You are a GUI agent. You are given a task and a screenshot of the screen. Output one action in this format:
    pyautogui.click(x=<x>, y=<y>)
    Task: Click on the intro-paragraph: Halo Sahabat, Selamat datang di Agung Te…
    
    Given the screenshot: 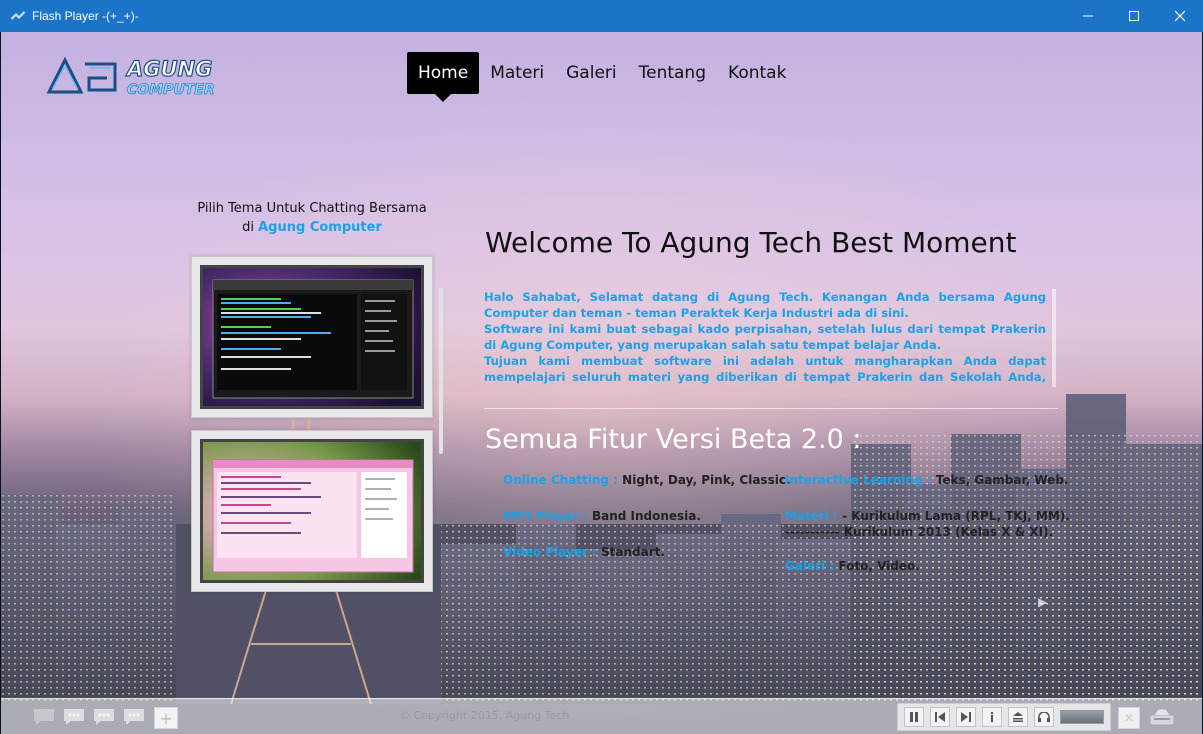 What is the action you would take?
    pyautogui.click(x=765, y=305)
    